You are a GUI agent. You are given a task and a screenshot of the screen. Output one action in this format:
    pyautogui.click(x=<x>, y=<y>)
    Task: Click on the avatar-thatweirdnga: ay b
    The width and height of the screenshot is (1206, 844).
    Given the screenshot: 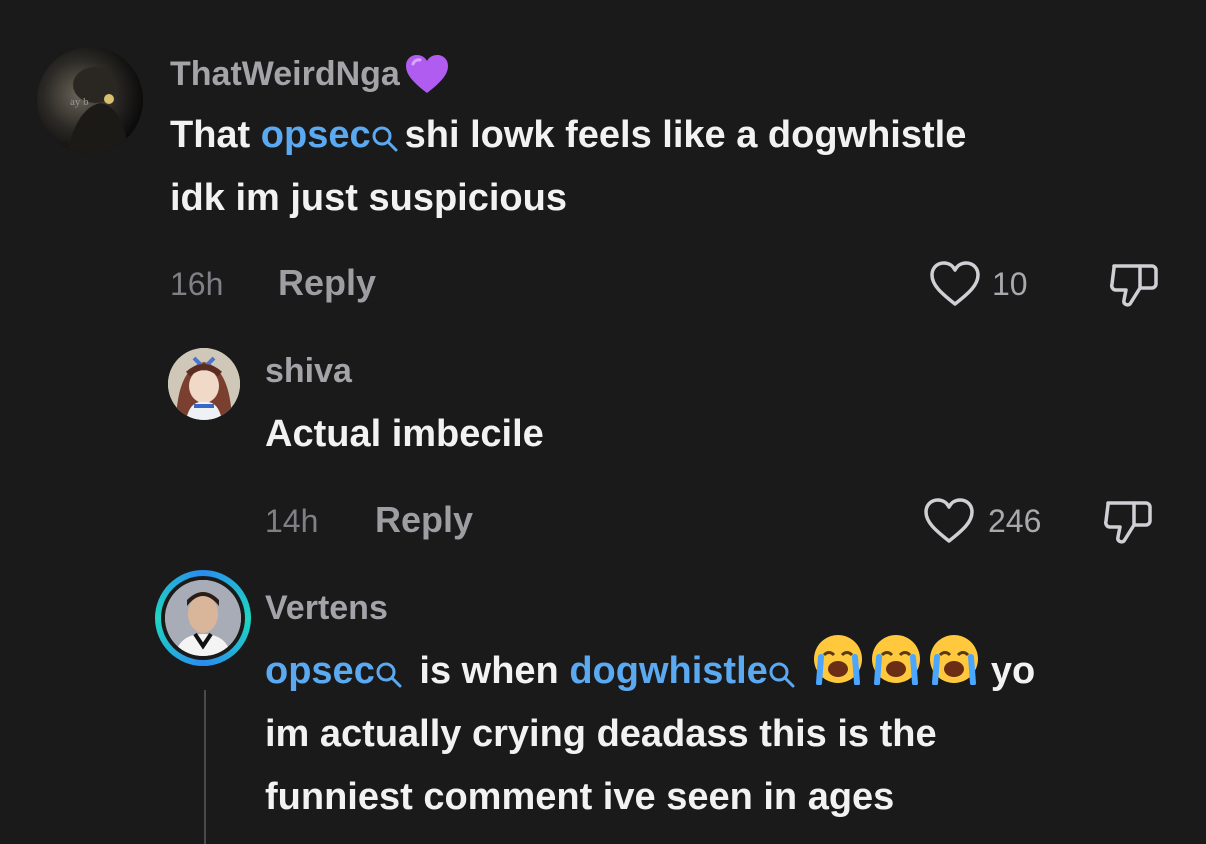 What is the action you would take?
    pyautogui.click(x=90, y=100)
    